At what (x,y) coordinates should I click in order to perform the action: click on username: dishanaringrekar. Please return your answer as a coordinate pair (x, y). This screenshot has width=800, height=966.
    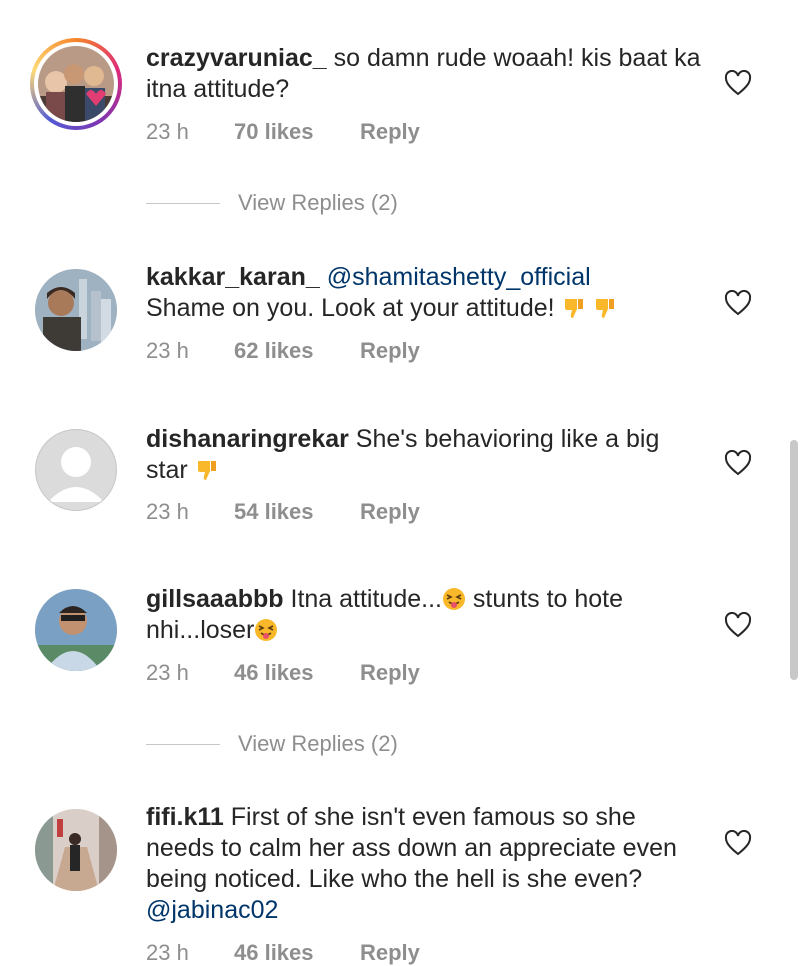
    Looking at the image, I should click on (247, 439).